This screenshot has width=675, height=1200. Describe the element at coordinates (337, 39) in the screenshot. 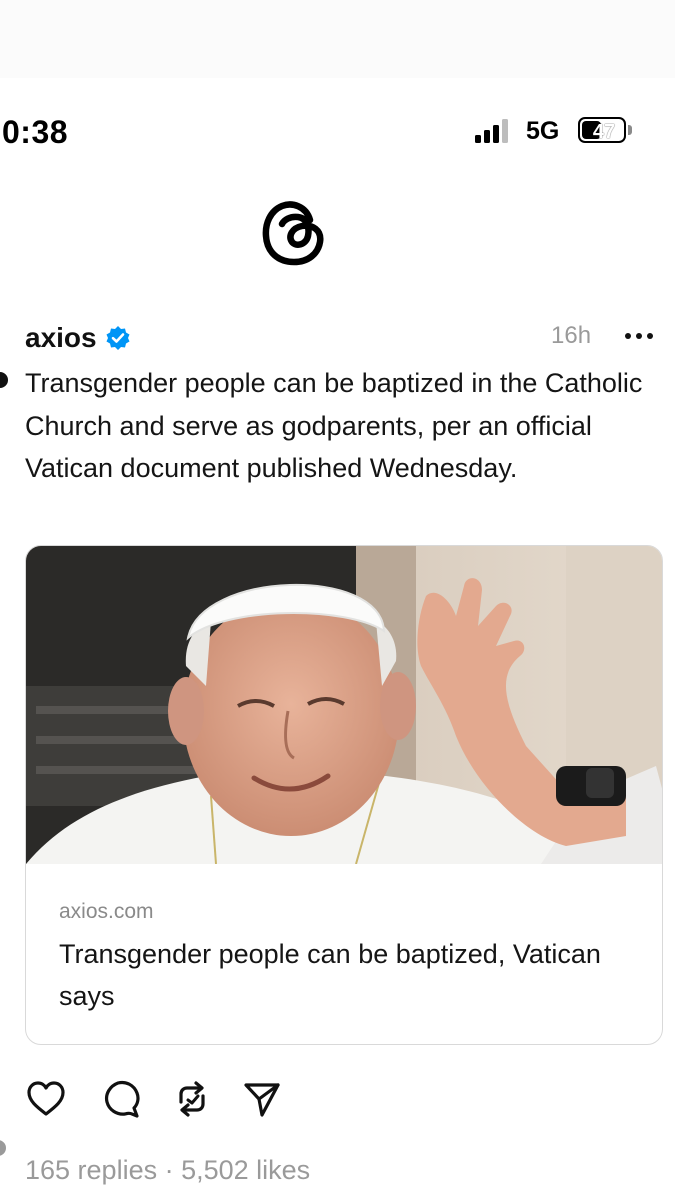

I see `top-band` at that location.